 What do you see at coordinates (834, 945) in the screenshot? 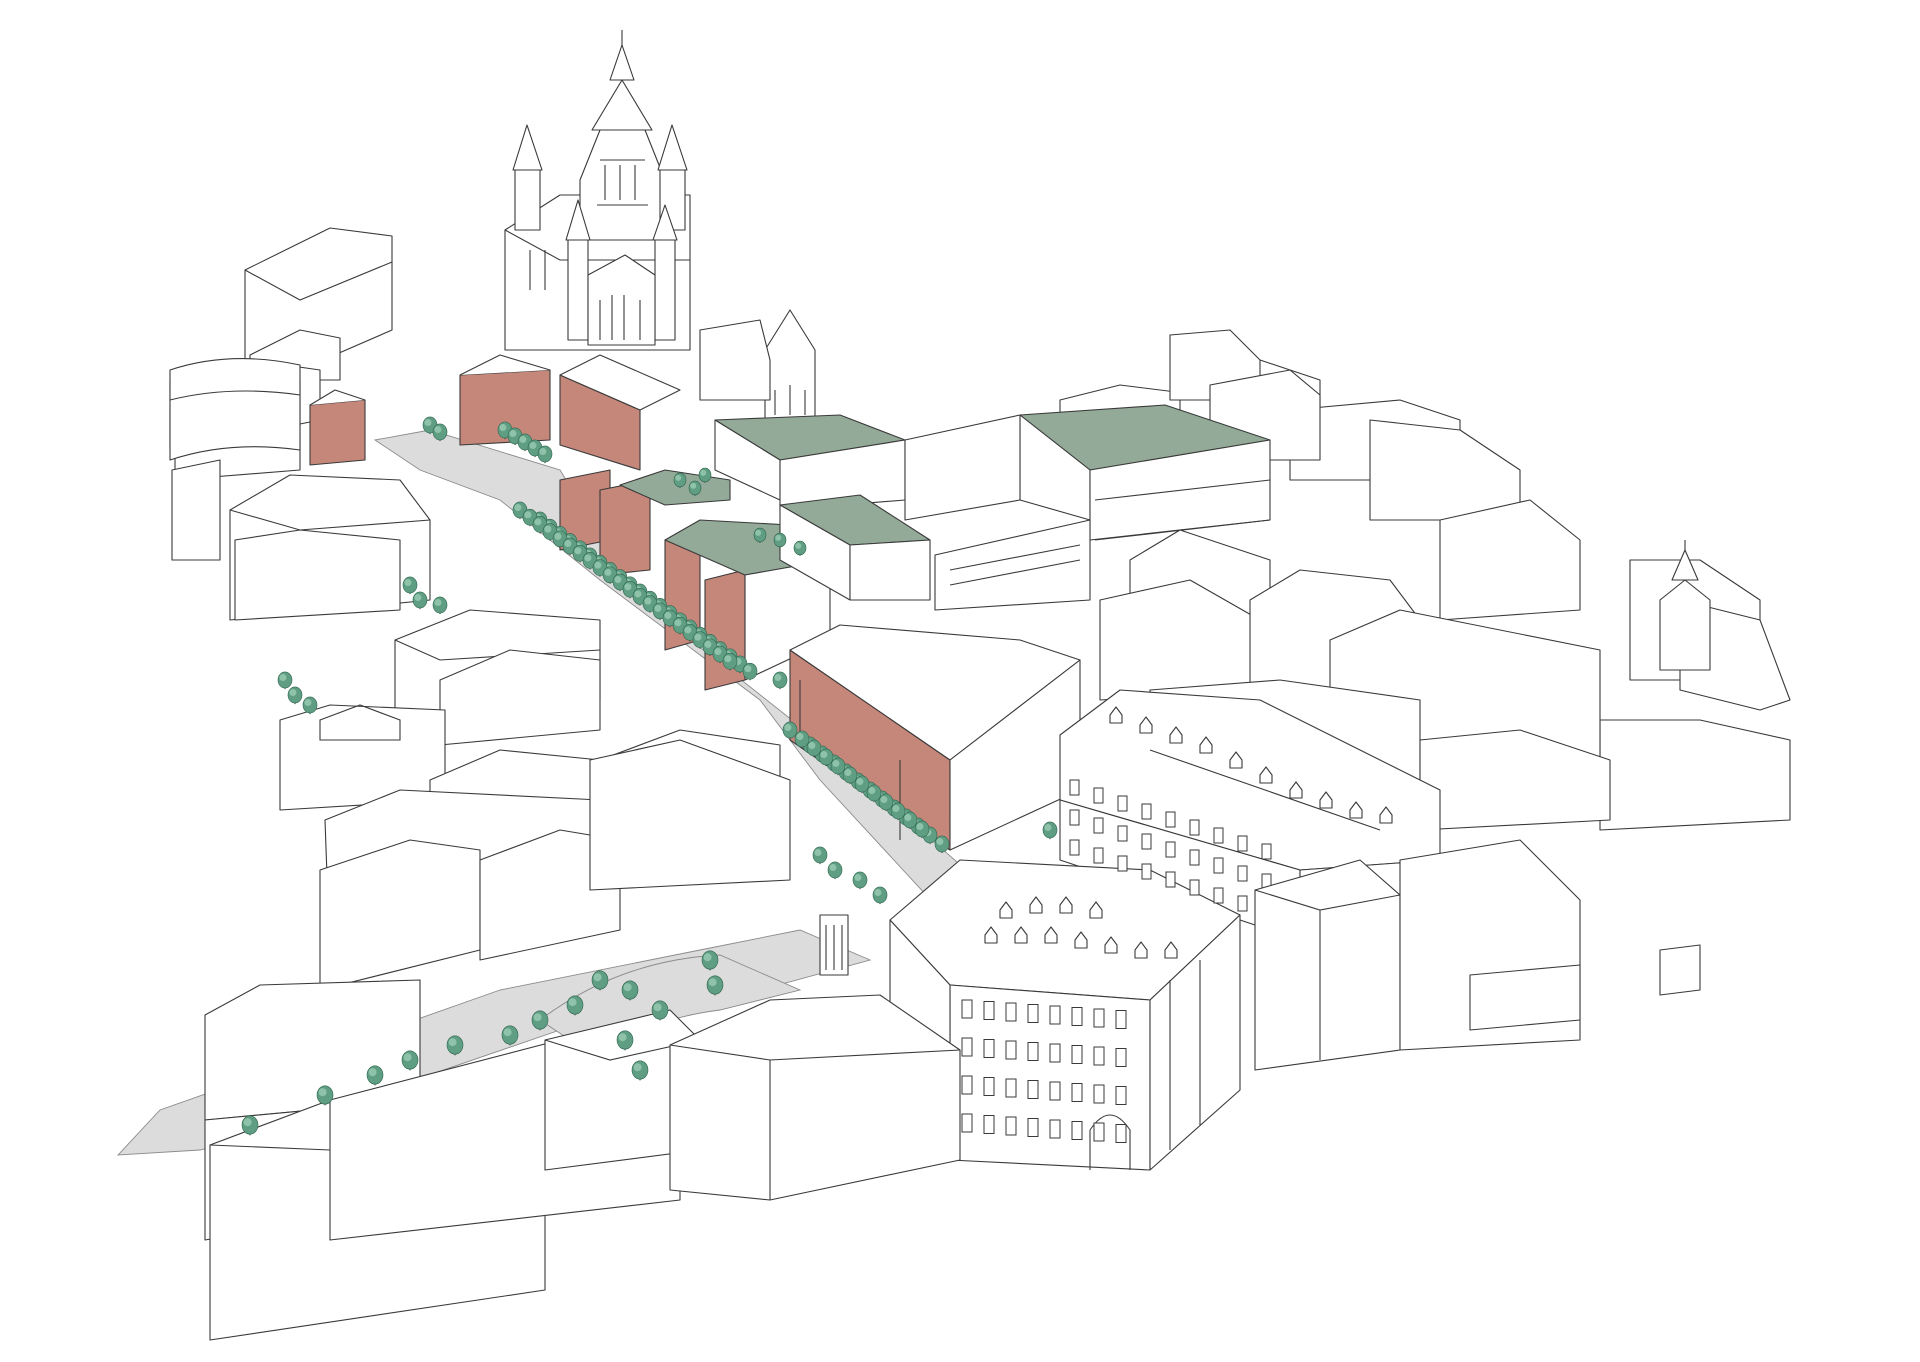
I see `monument-tower` at bounding box center [834, 945].